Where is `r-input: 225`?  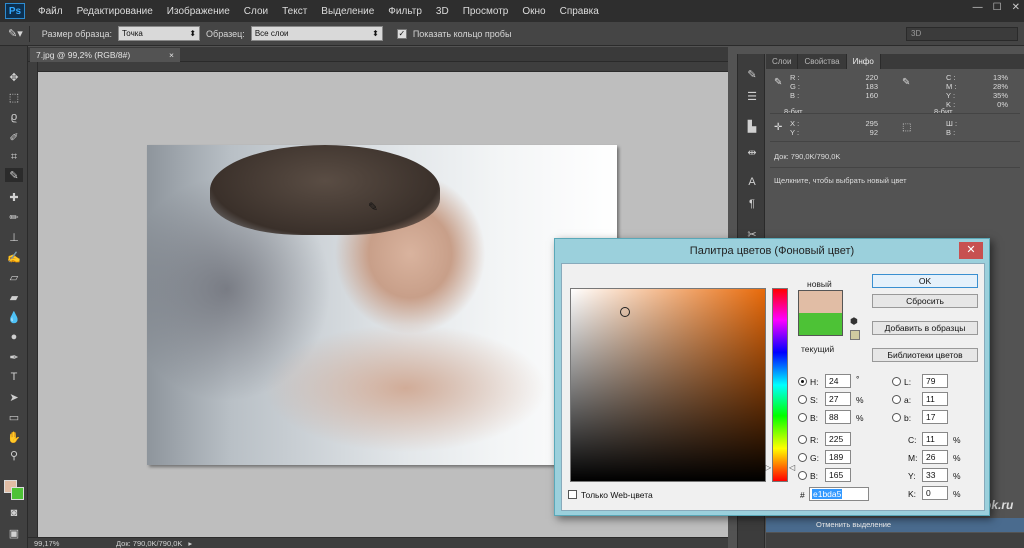 r-input: 225 is located at coordinates (838, 439).